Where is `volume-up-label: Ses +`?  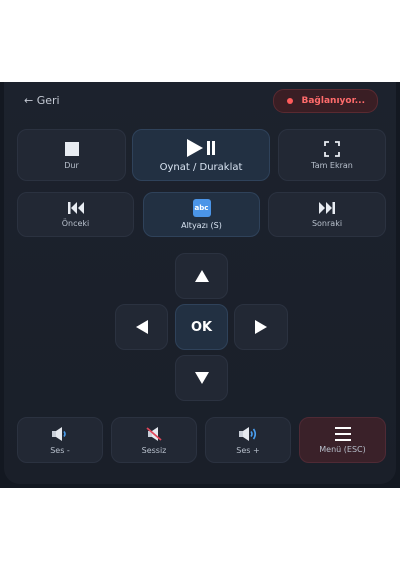
volume-up-label: Ses + is located at coordinates (248, 450).